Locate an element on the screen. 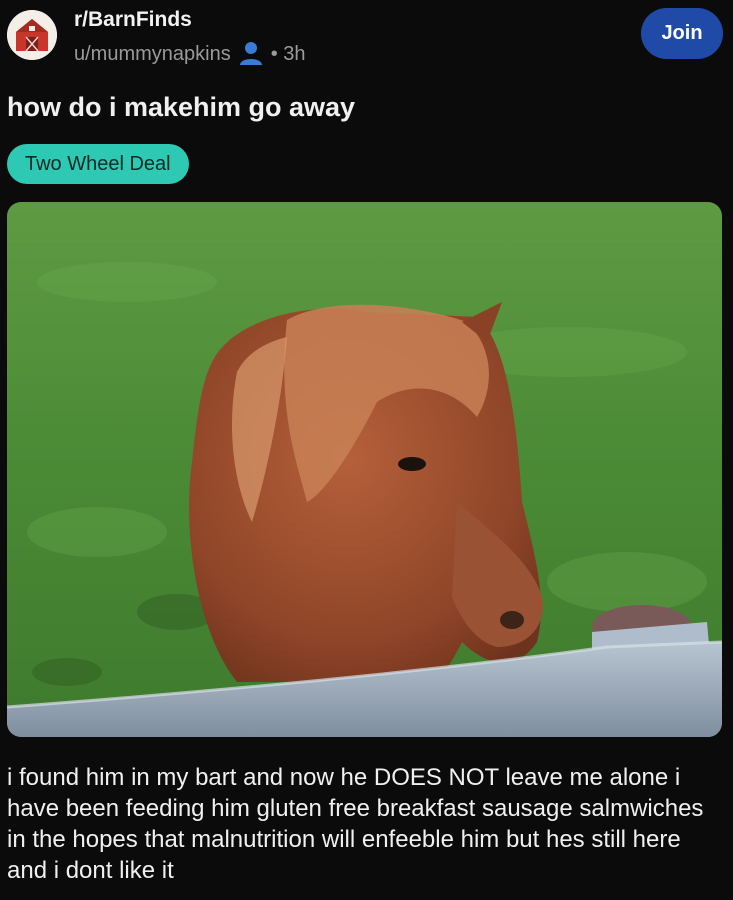 The width and height of the screenshot is (733, 900). user-icon is located at coordinates (250, 53).